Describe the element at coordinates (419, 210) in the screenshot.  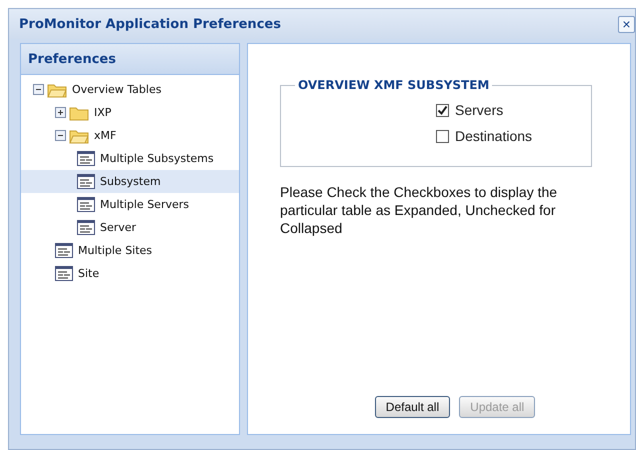
I see `instruction-text: Please Check the Checkboxes to display the particular table as Expanded, Unchecked for Collapsed` at that location.